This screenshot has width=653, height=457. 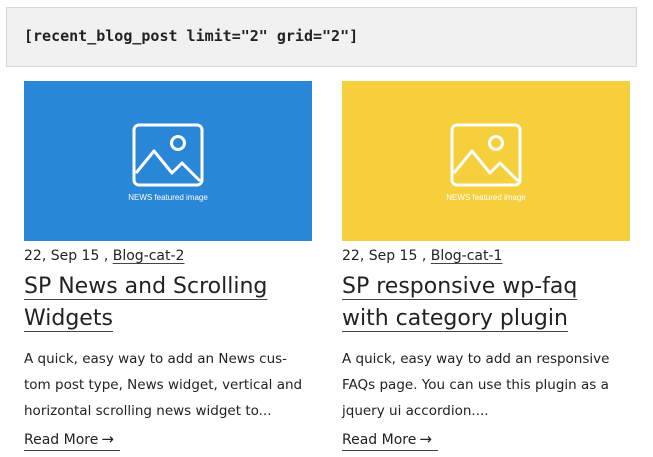 I want to click on post-meta: 22, Sep 15 , Blog-cat-2, so click(x=104, y=256).